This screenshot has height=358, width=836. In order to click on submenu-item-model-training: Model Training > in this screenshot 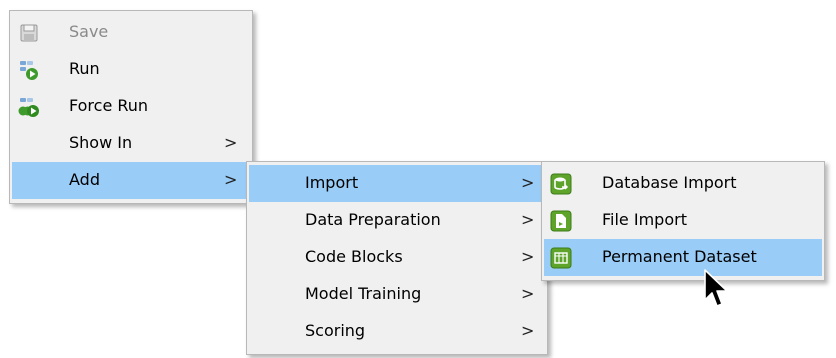, I will do `click(397, 294)`.